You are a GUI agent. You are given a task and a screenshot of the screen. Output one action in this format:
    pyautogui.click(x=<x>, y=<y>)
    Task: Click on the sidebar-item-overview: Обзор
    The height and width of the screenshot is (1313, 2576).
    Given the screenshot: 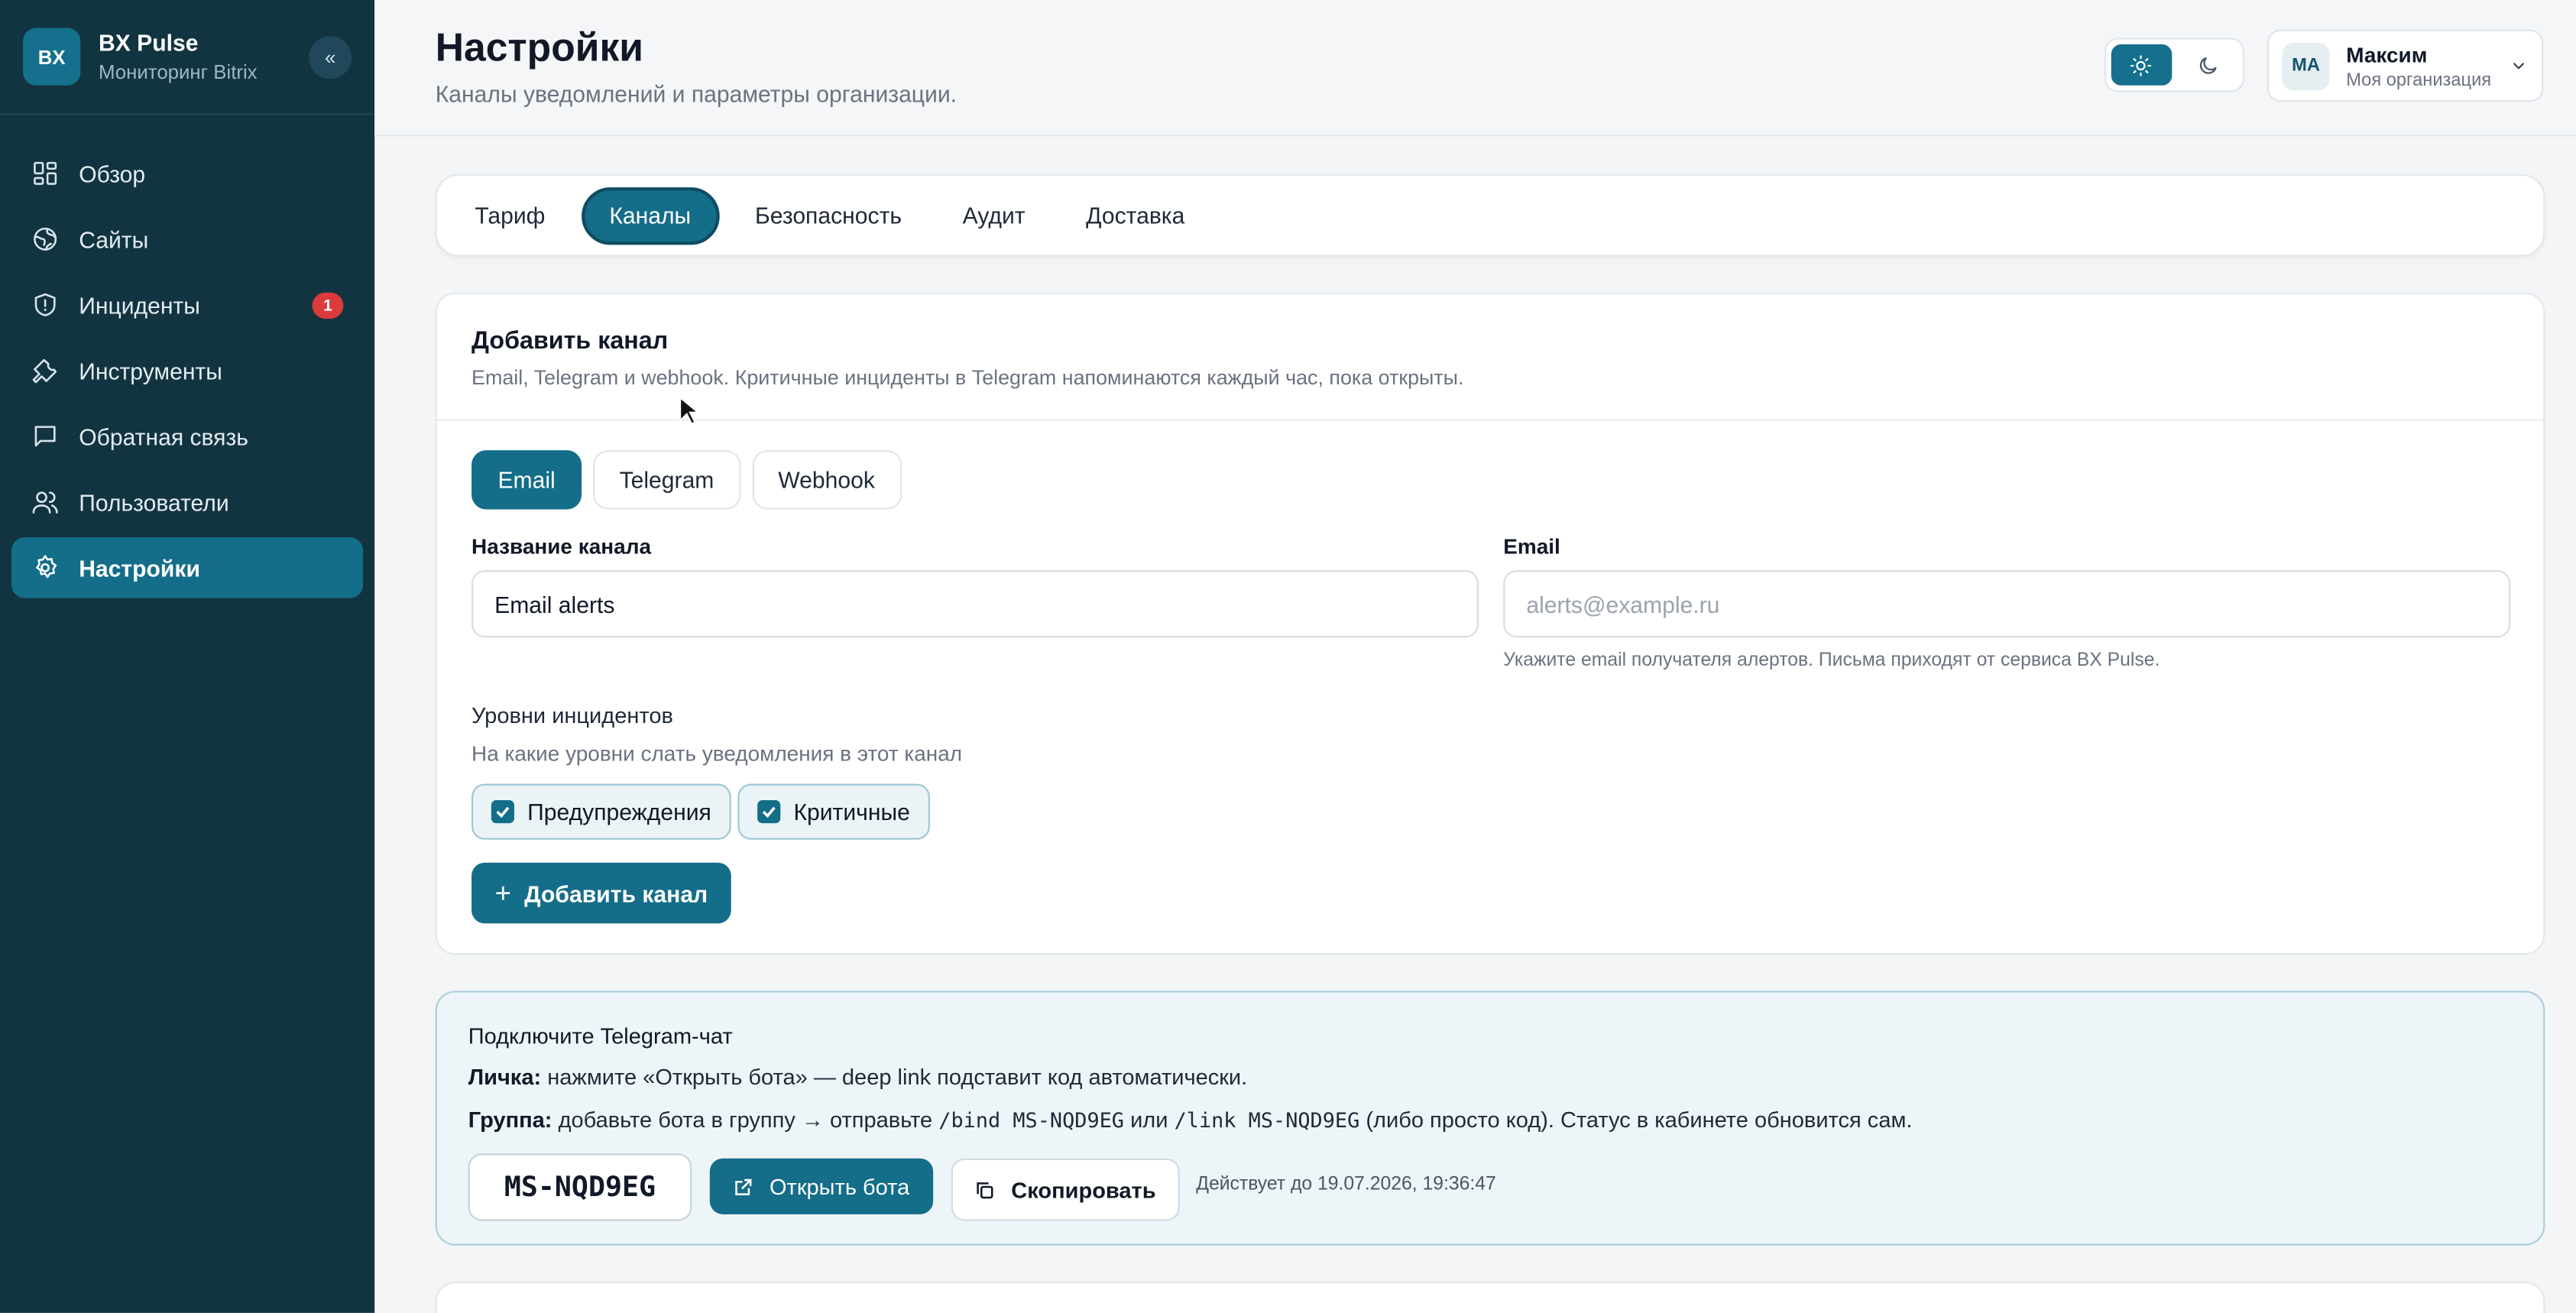 What is the action you would take?
    pyautogui.click(x=187, y=173)
    